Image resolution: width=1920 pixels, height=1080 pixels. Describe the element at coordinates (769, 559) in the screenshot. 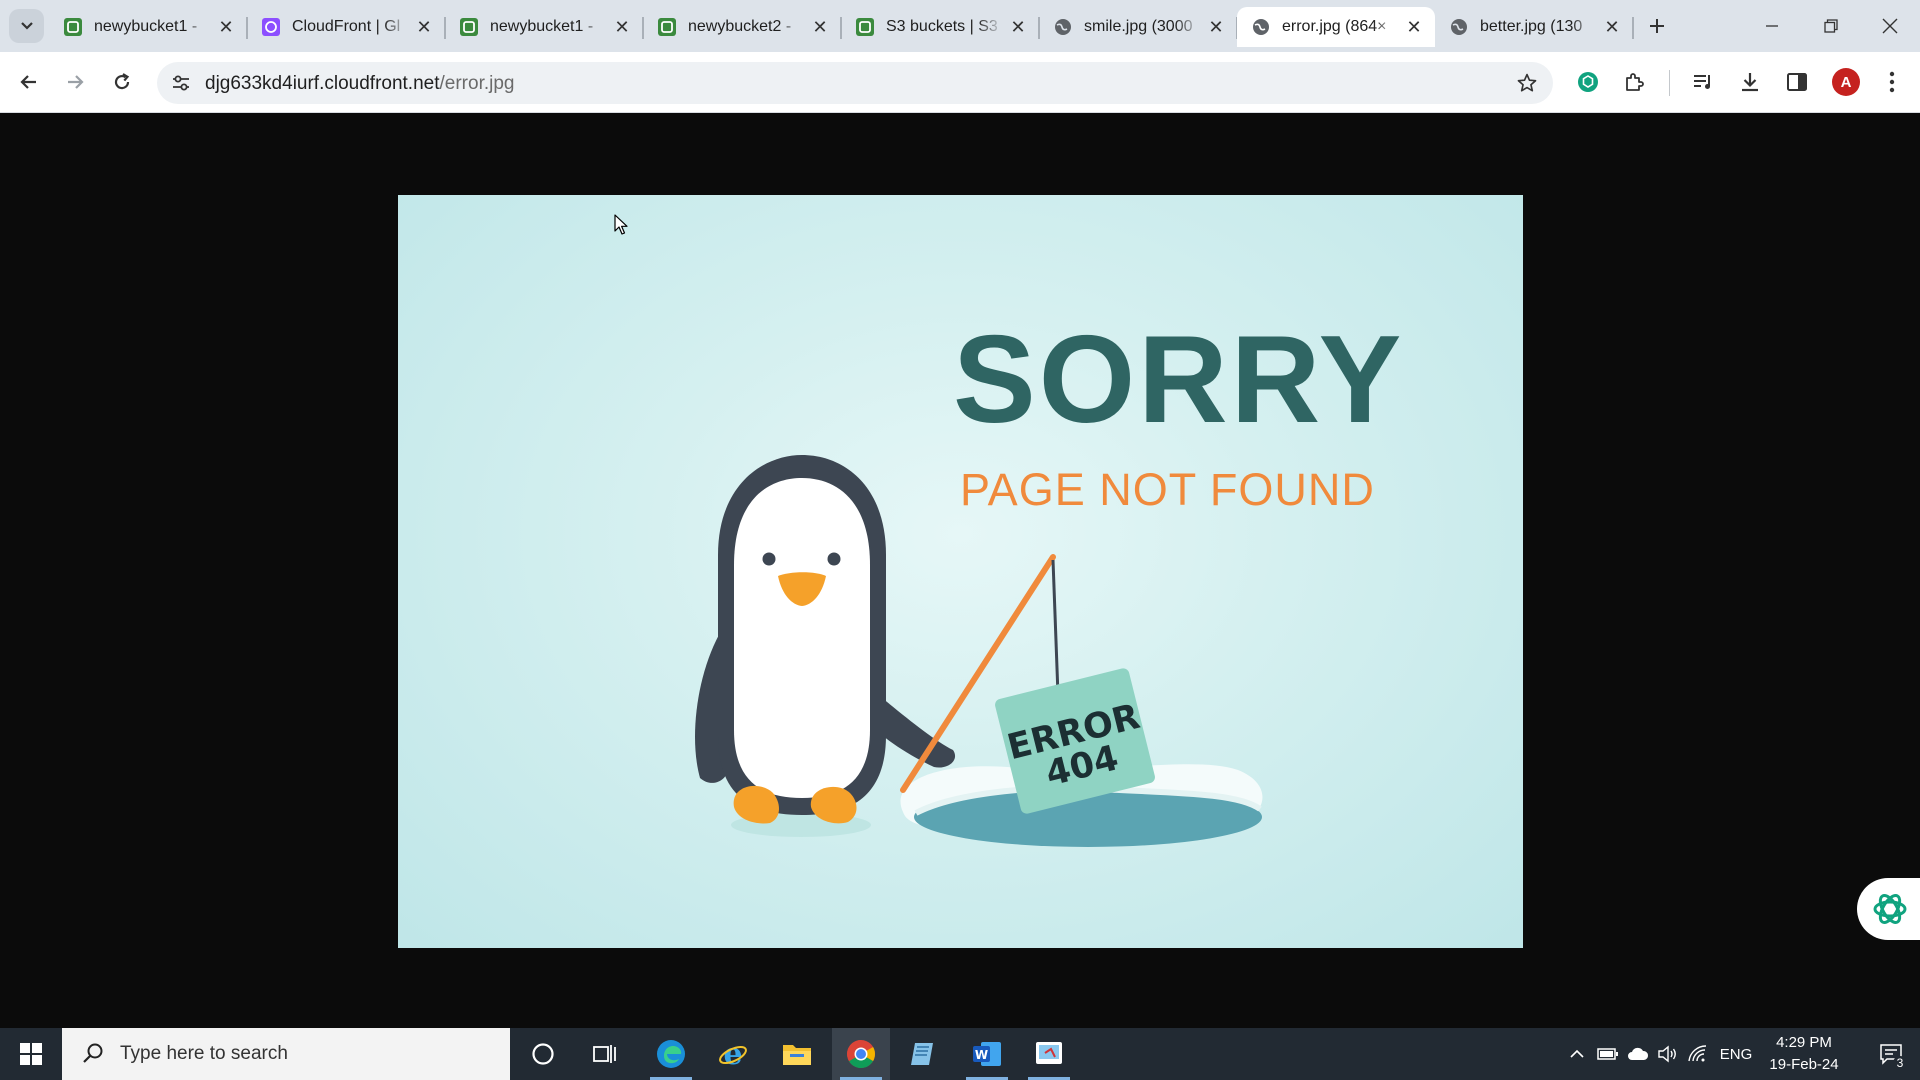

I see `penguin-left-eye` at that location.